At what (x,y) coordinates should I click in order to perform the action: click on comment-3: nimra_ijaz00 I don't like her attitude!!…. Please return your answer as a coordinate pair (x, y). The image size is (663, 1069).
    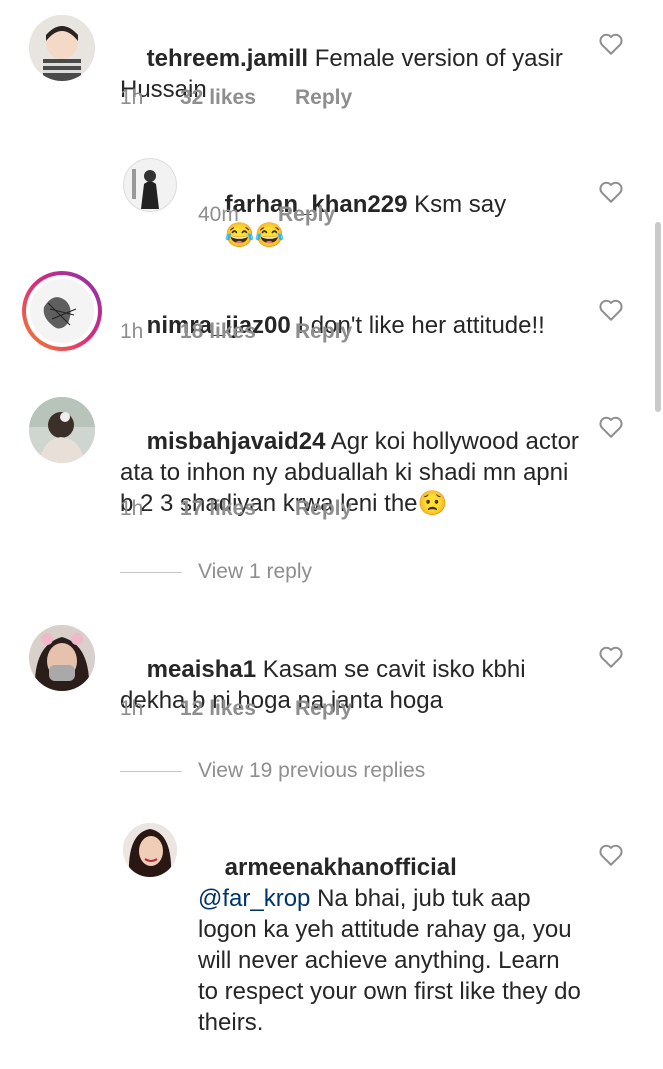
    Looking at the image, I should click on (331, 315).